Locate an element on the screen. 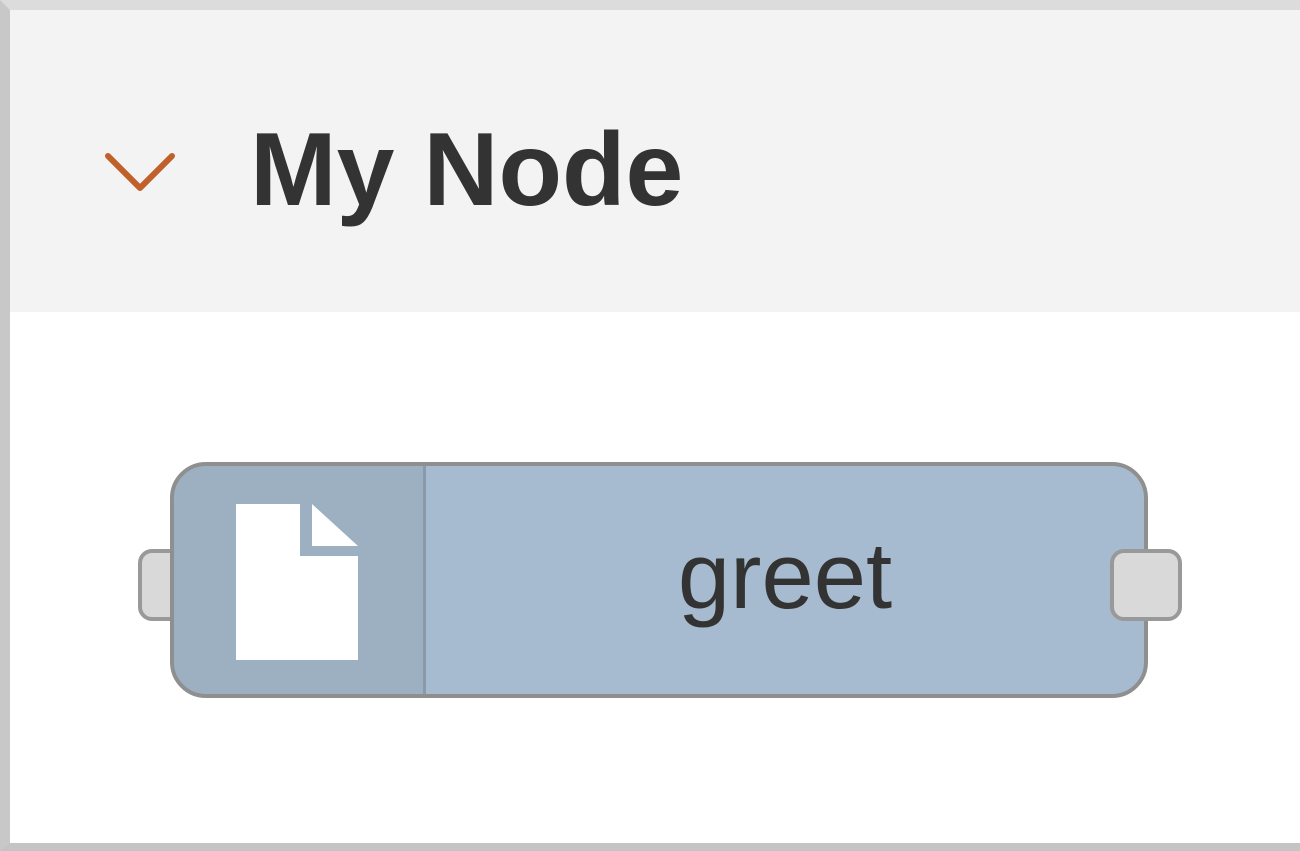  category-title: My Node is located at coordinates (467, 170).